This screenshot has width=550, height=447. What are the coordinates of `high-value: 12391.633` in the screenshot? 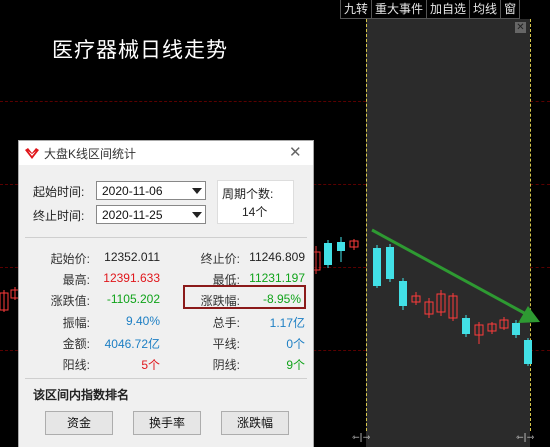 It's located at (131, 278).